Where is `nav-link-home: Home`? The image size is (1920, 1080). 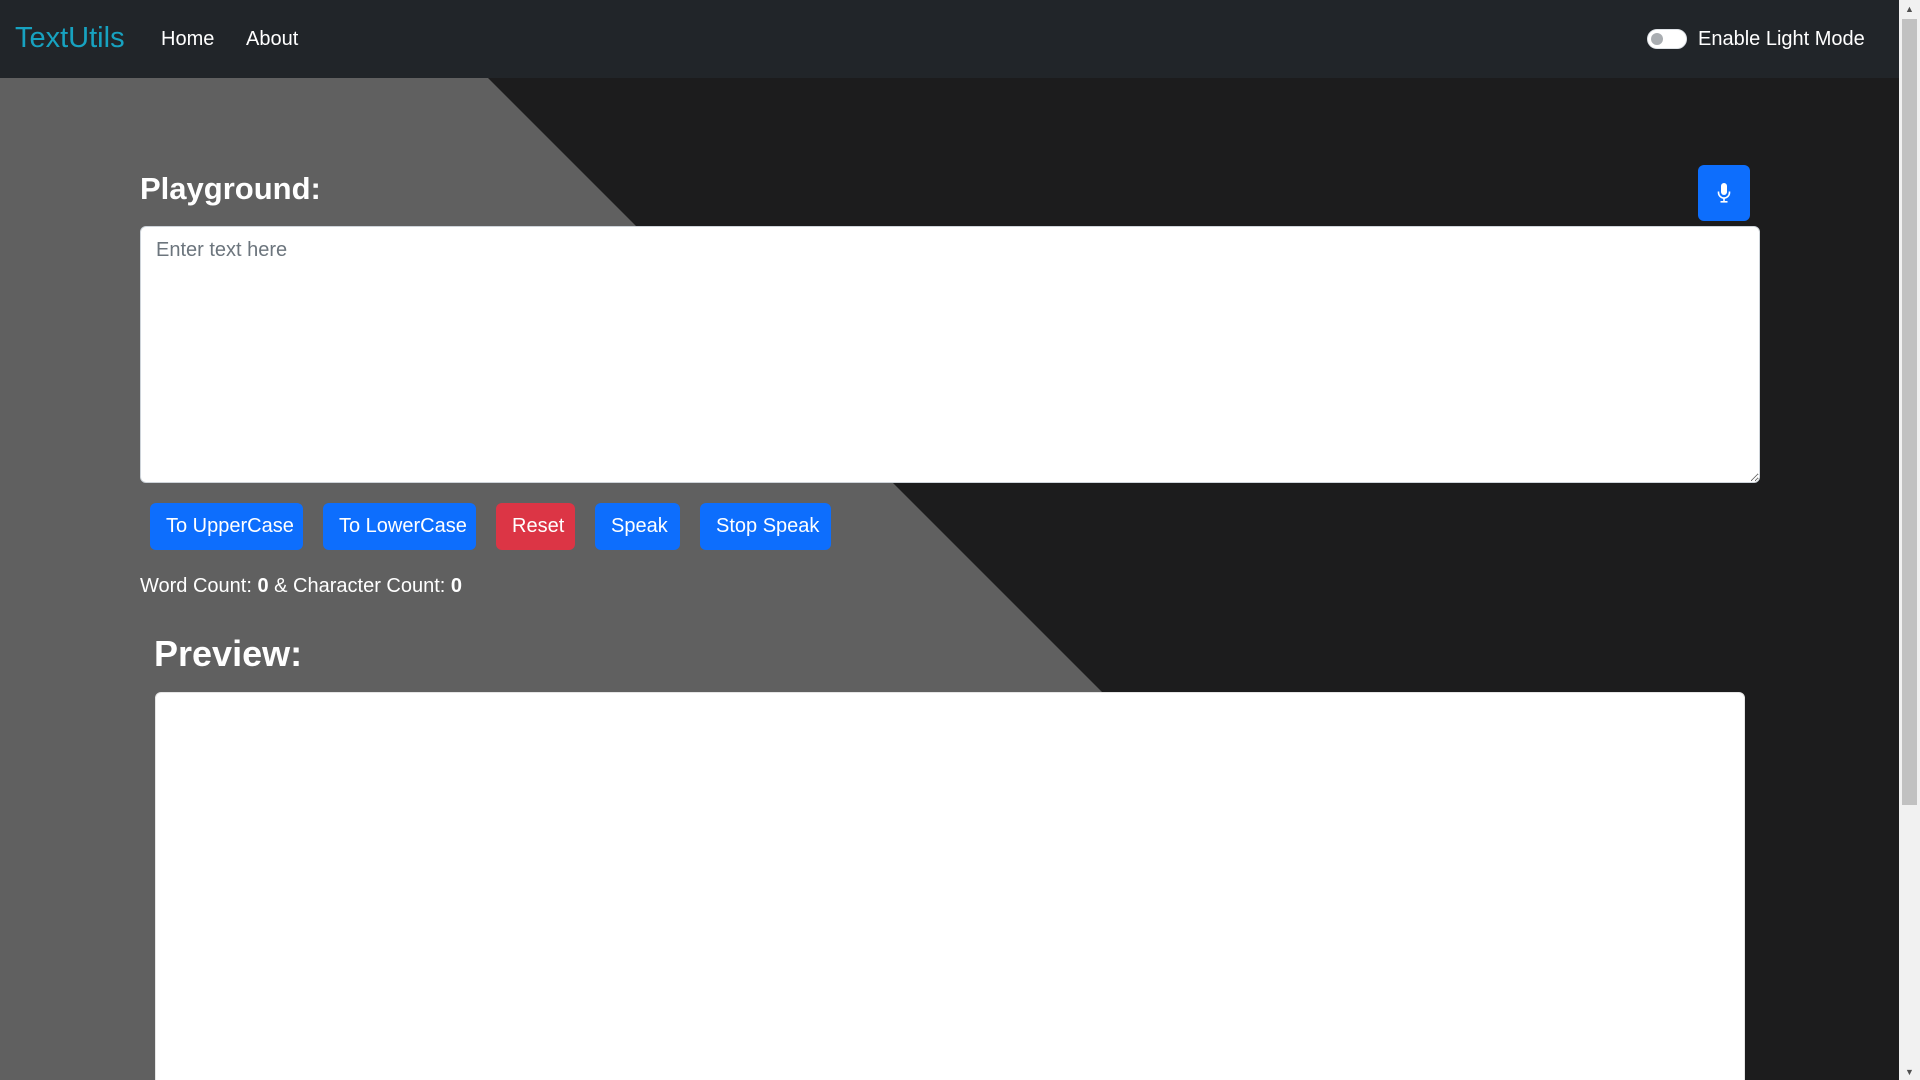 nav-link-home: Home is located at coordinates (187, 39).